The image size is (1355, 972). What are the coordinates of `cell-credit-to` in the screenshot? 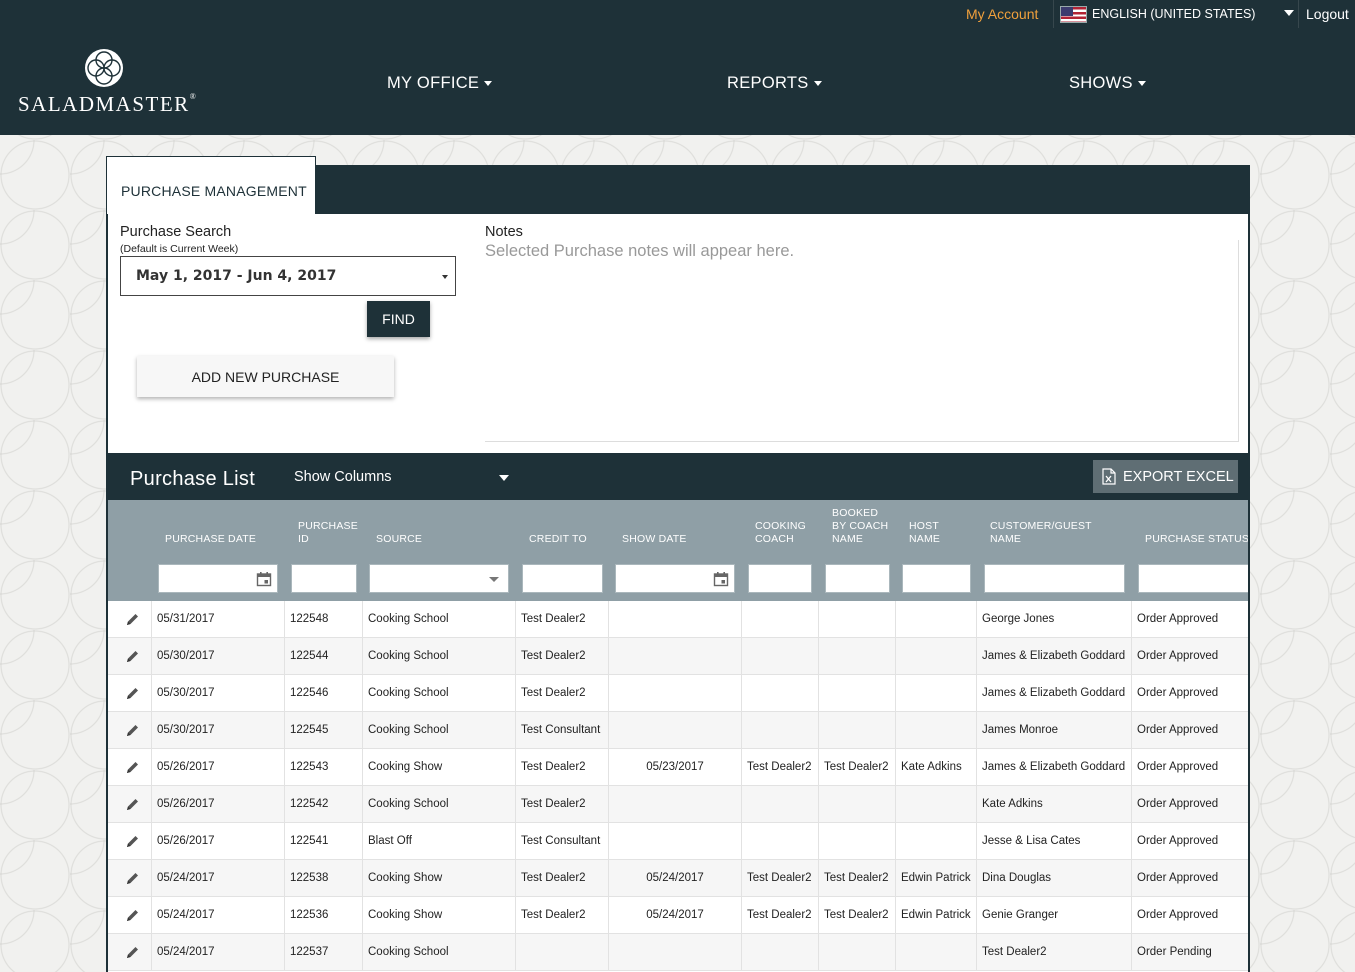 It's located at (562, 952).